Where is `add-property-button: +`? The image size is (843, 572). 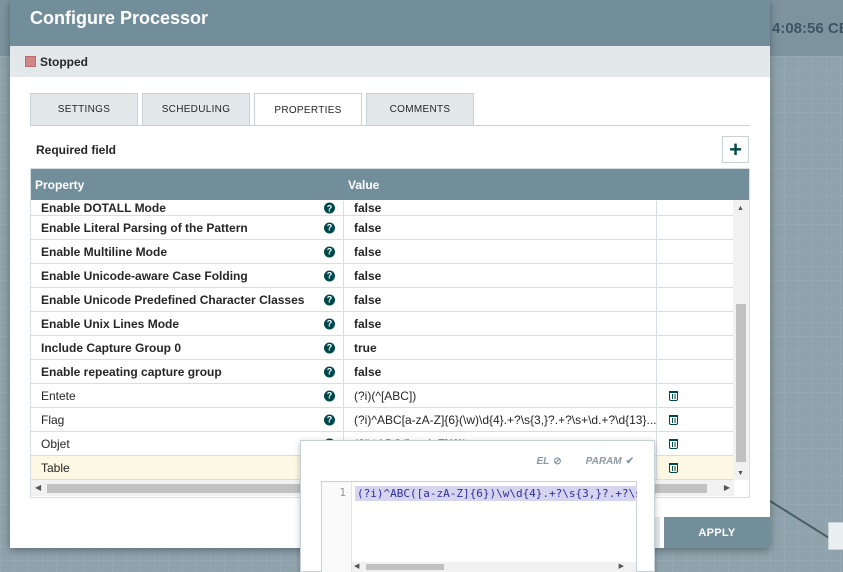
add-property-button: + is located at coordinates (735, 149).